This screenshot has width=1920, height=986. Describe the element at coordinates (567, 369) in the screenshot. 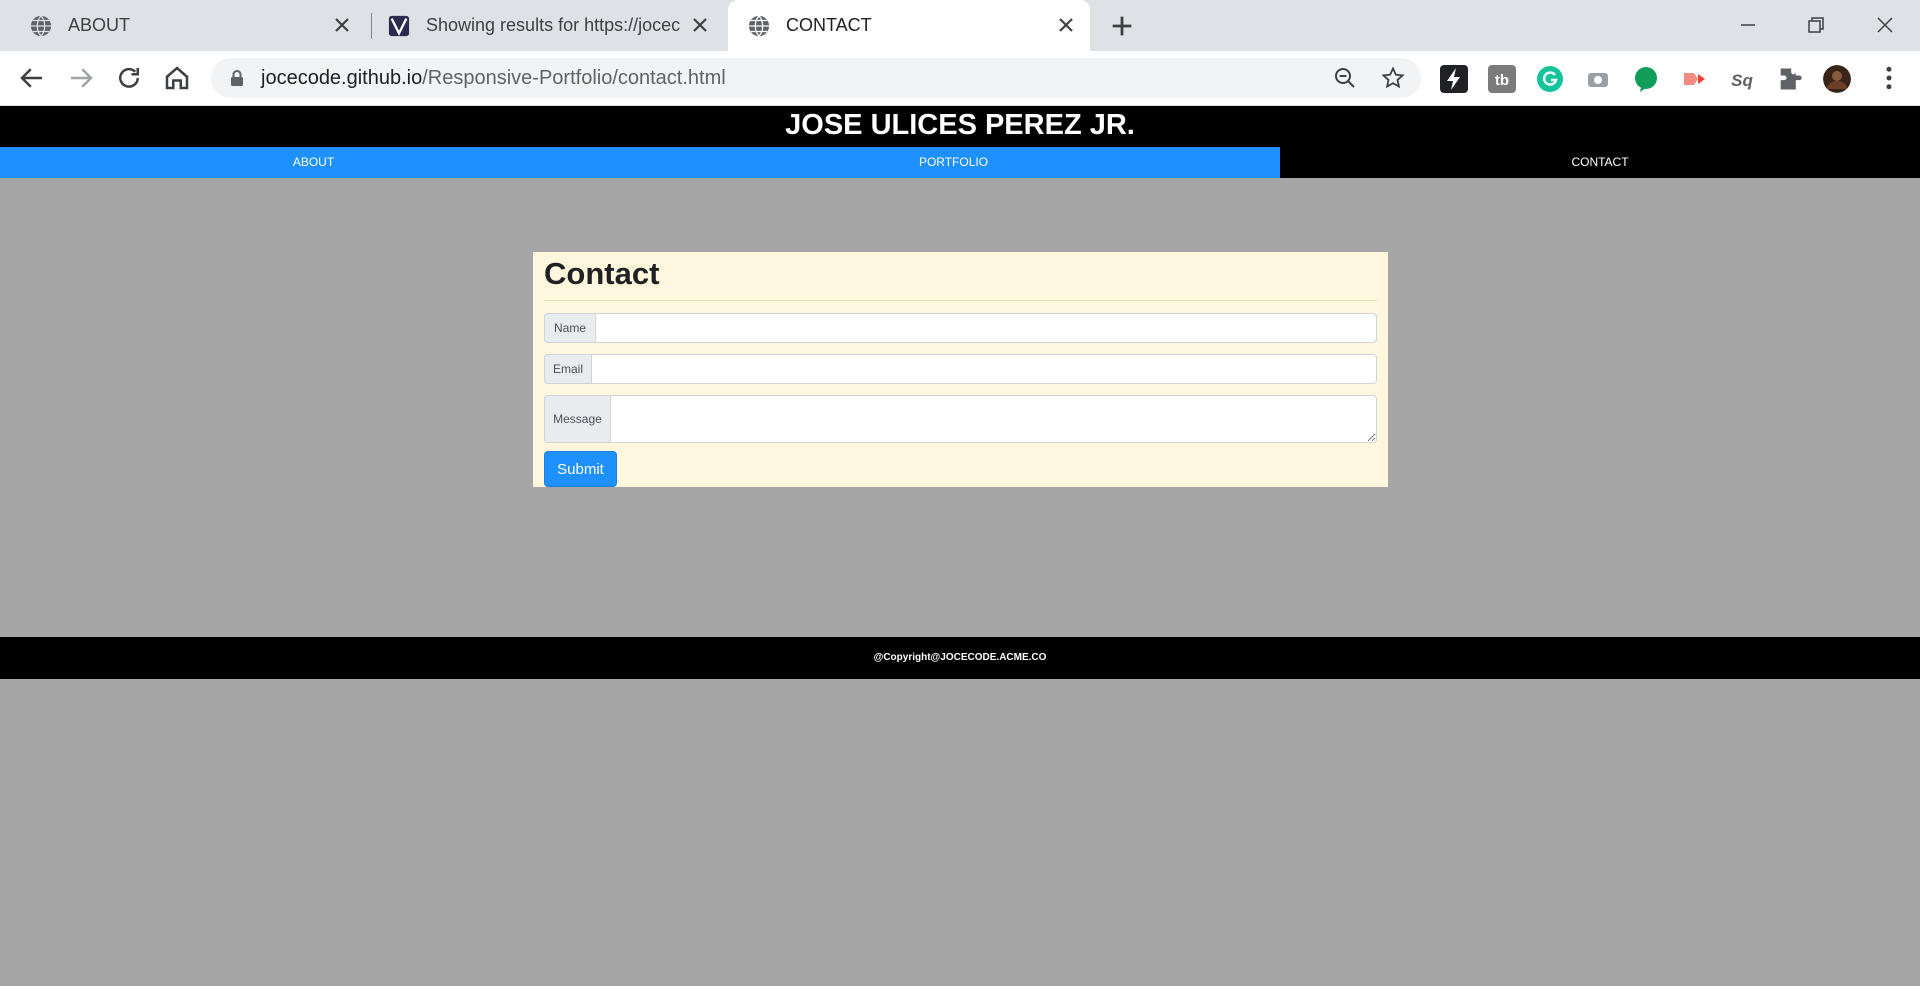

I see `email-label: Email` at that location.